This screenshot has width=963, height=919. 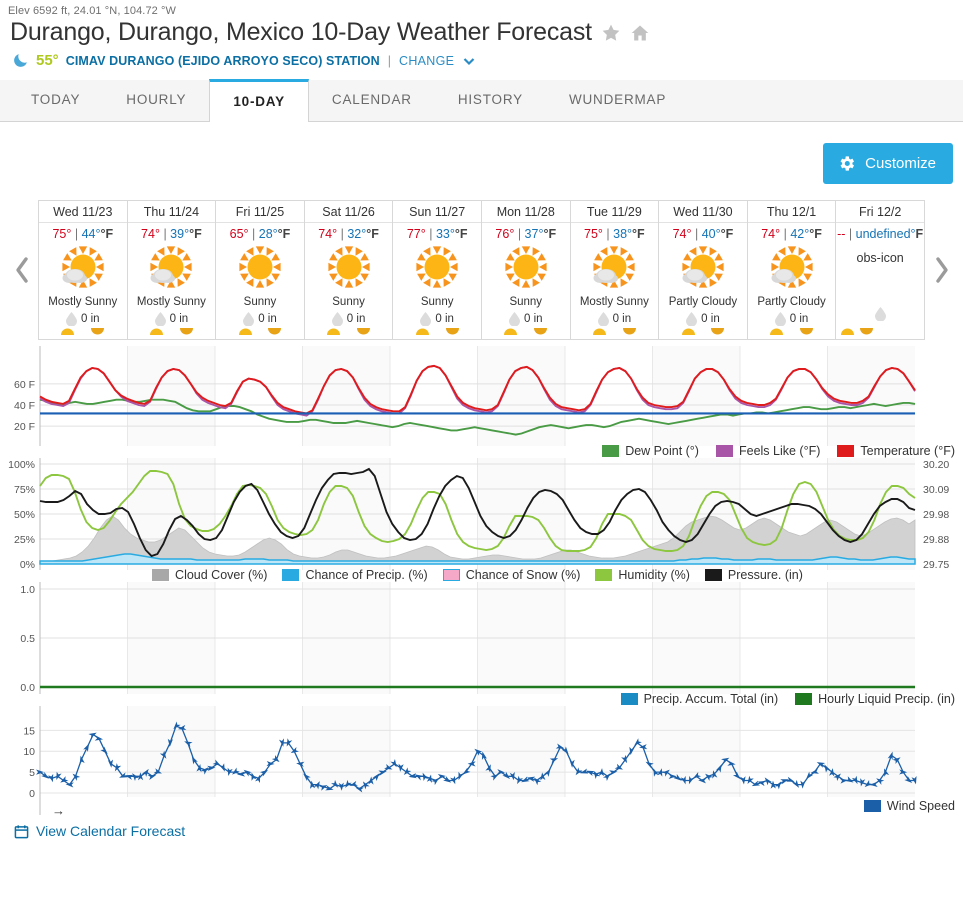 I want to click on tab-wundermap: WUNDERMAP, so click(x=617, y=100).